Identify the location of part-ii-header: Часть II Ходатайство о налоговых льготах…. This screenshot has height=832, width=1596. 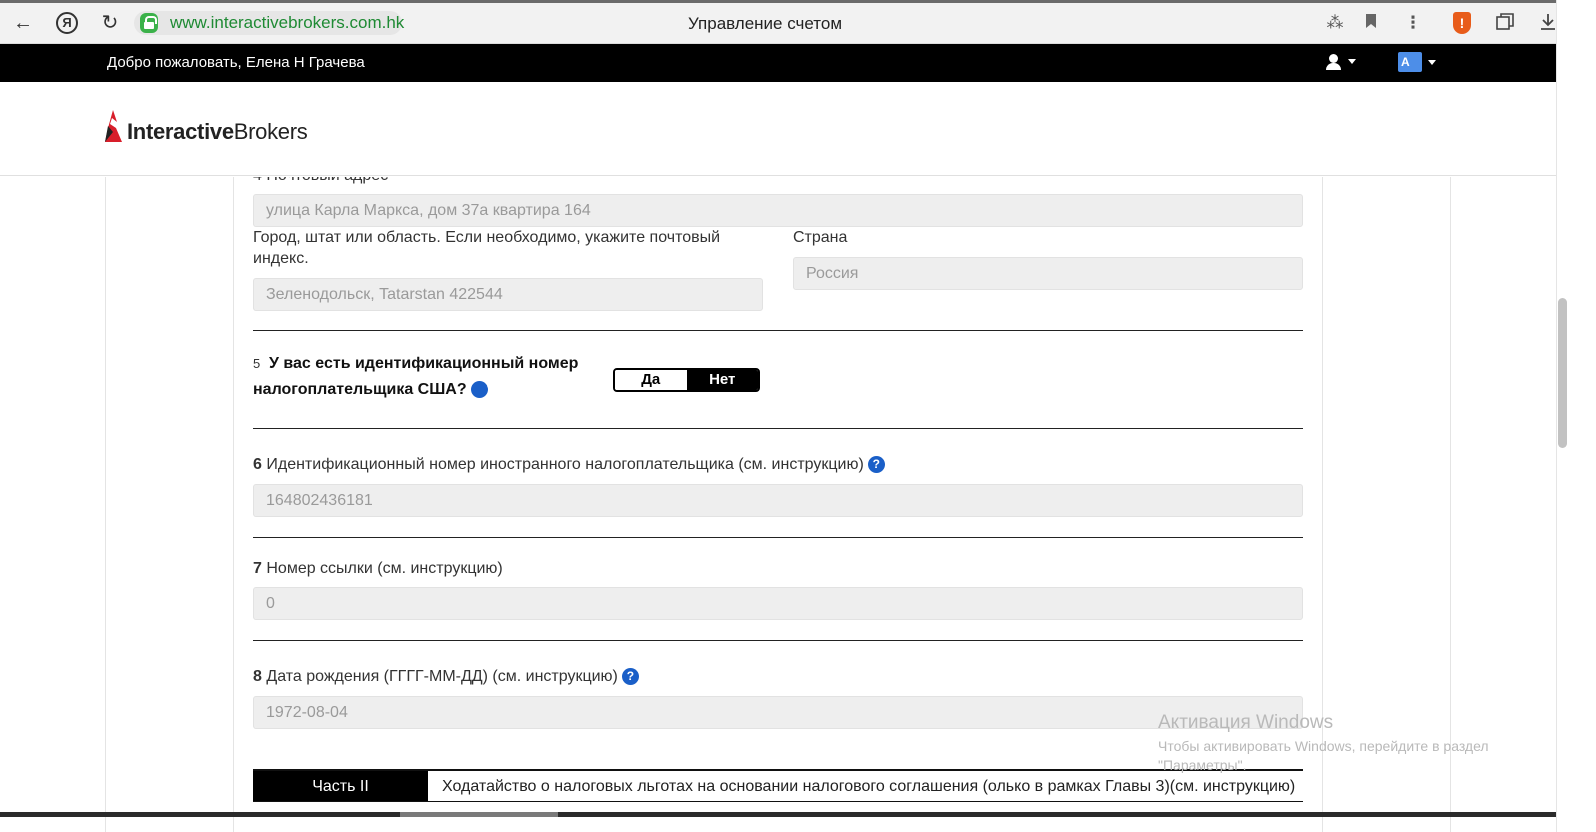
(778, 785).